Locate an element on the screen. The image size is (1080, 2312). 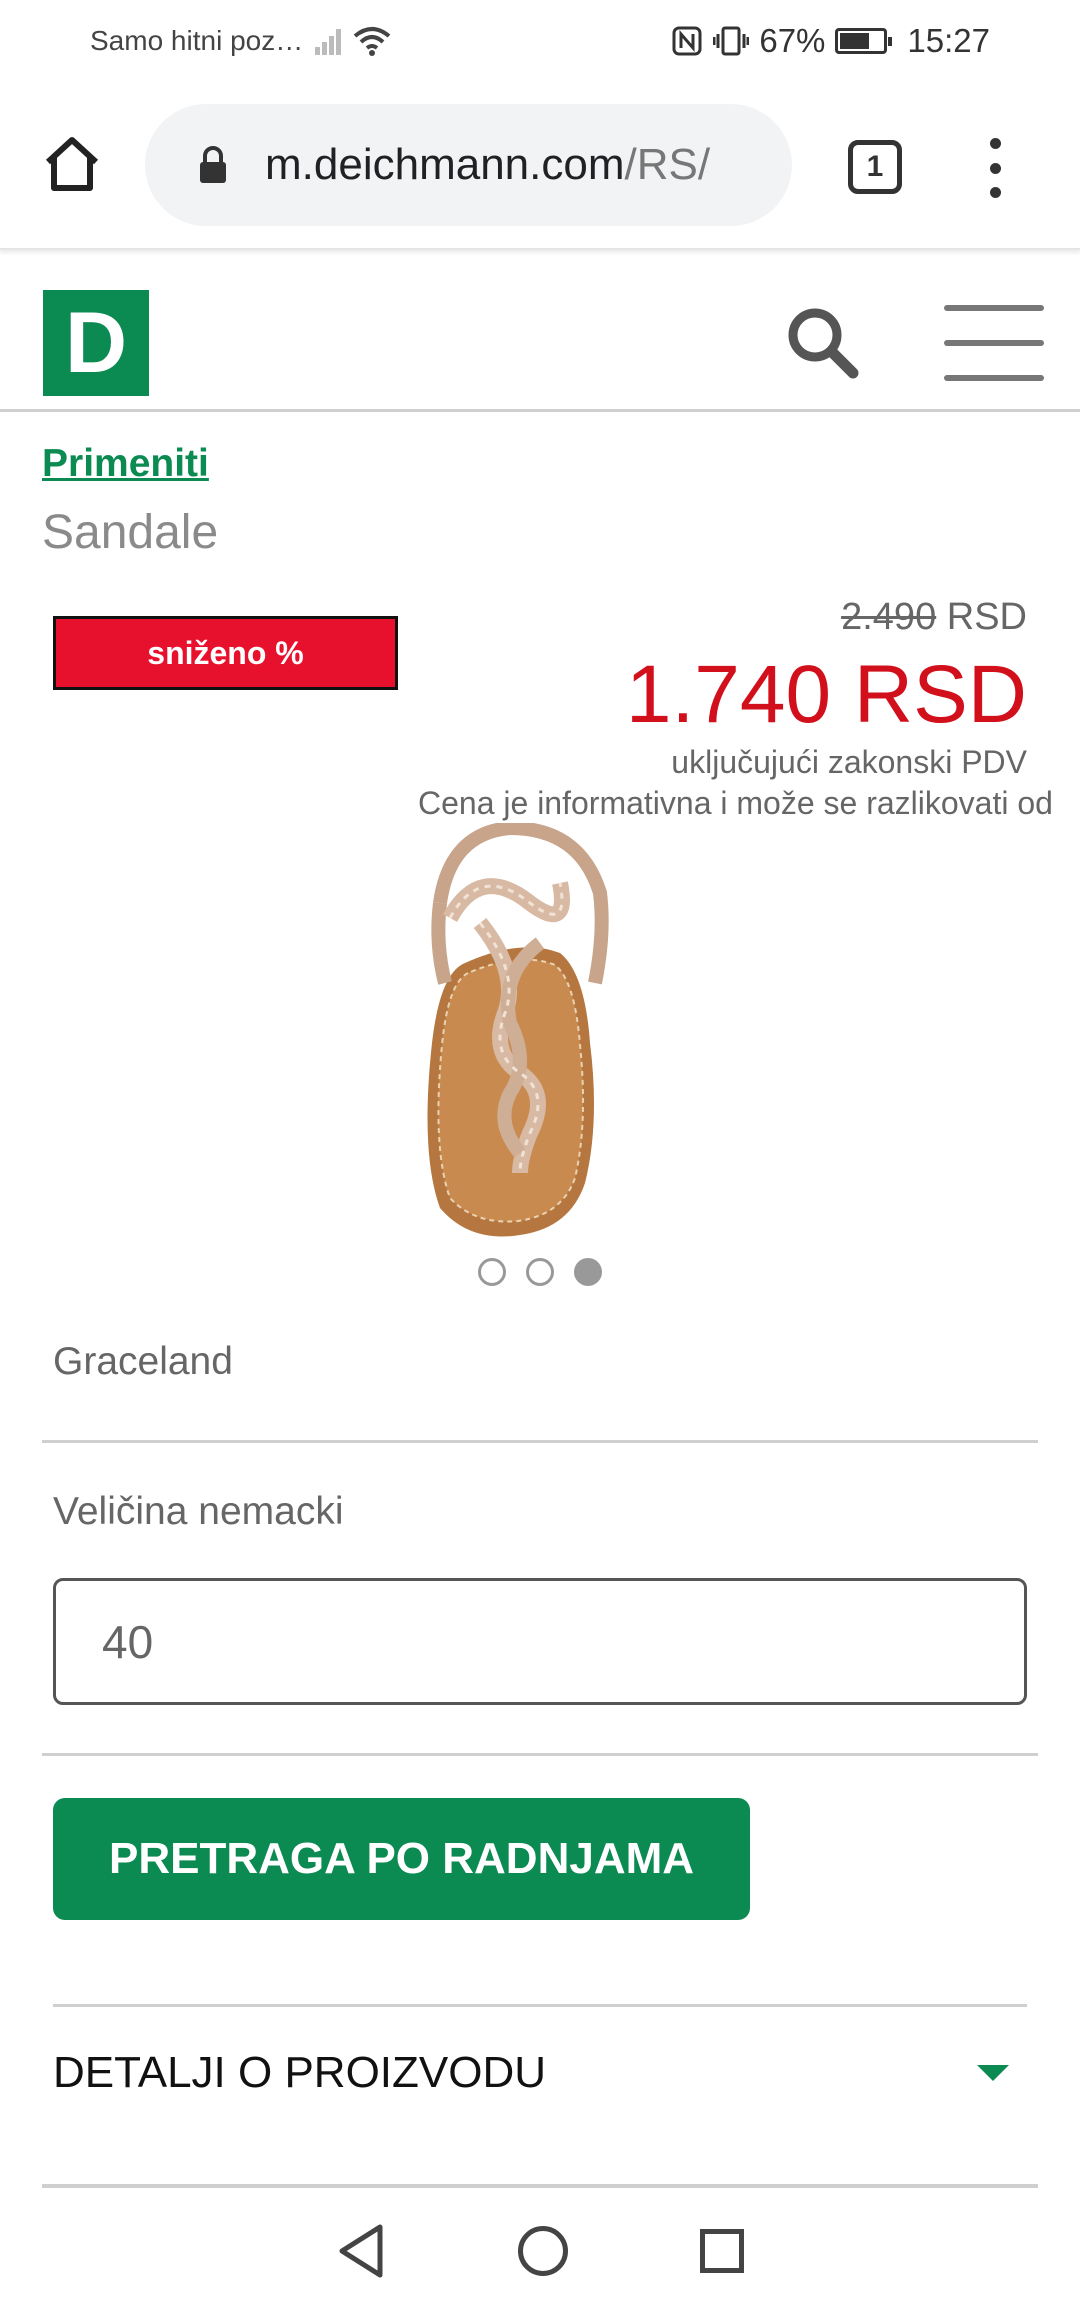
product-details-accordion: DETALJI O PROIZVODU is located at coordinates (540, 2073).